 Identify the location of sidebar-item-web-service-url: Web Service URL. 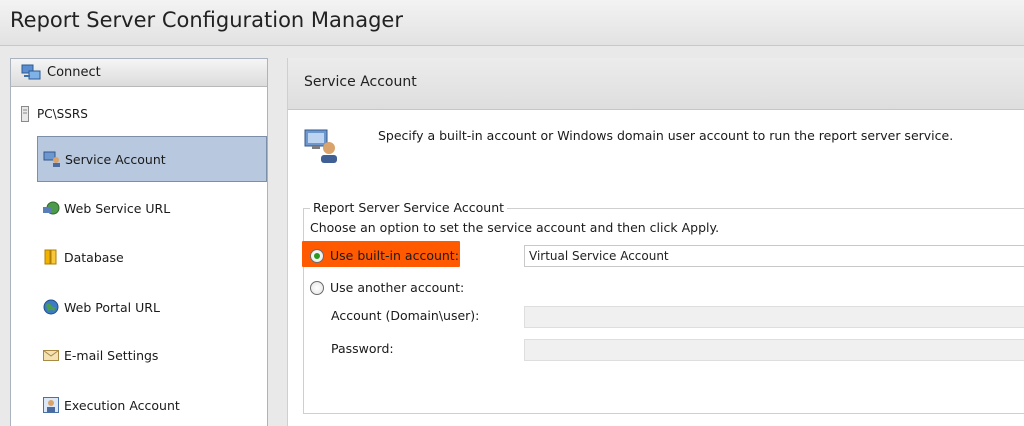
(152, 209).